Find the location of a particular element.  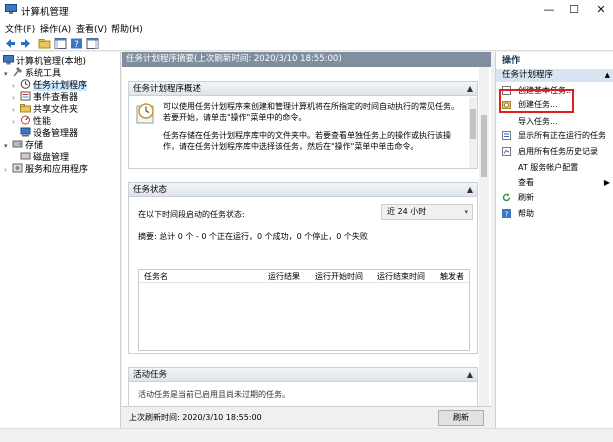

column-triggered-by: 触发者 is located at coordinates (452, 276).